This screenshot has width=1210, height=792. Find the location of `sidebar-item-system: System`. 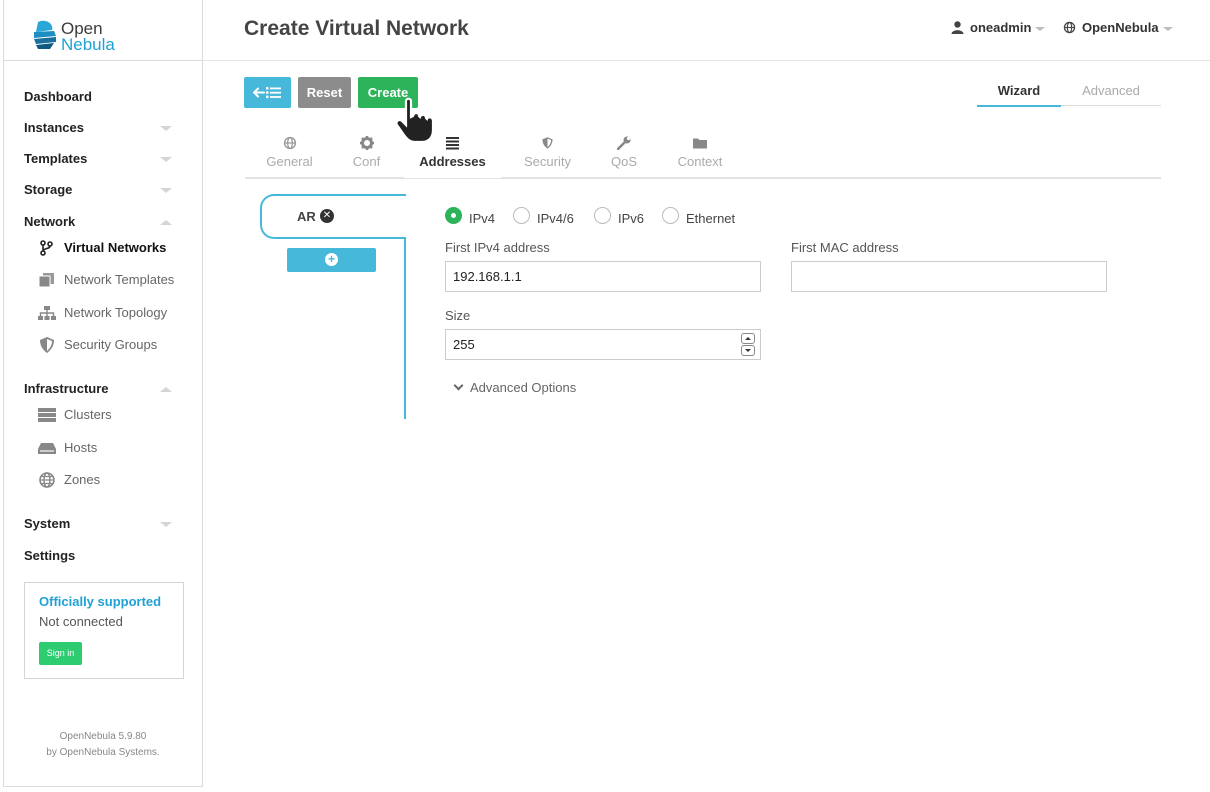

sidebar-item-system: System is located at coordinates (98, 524).